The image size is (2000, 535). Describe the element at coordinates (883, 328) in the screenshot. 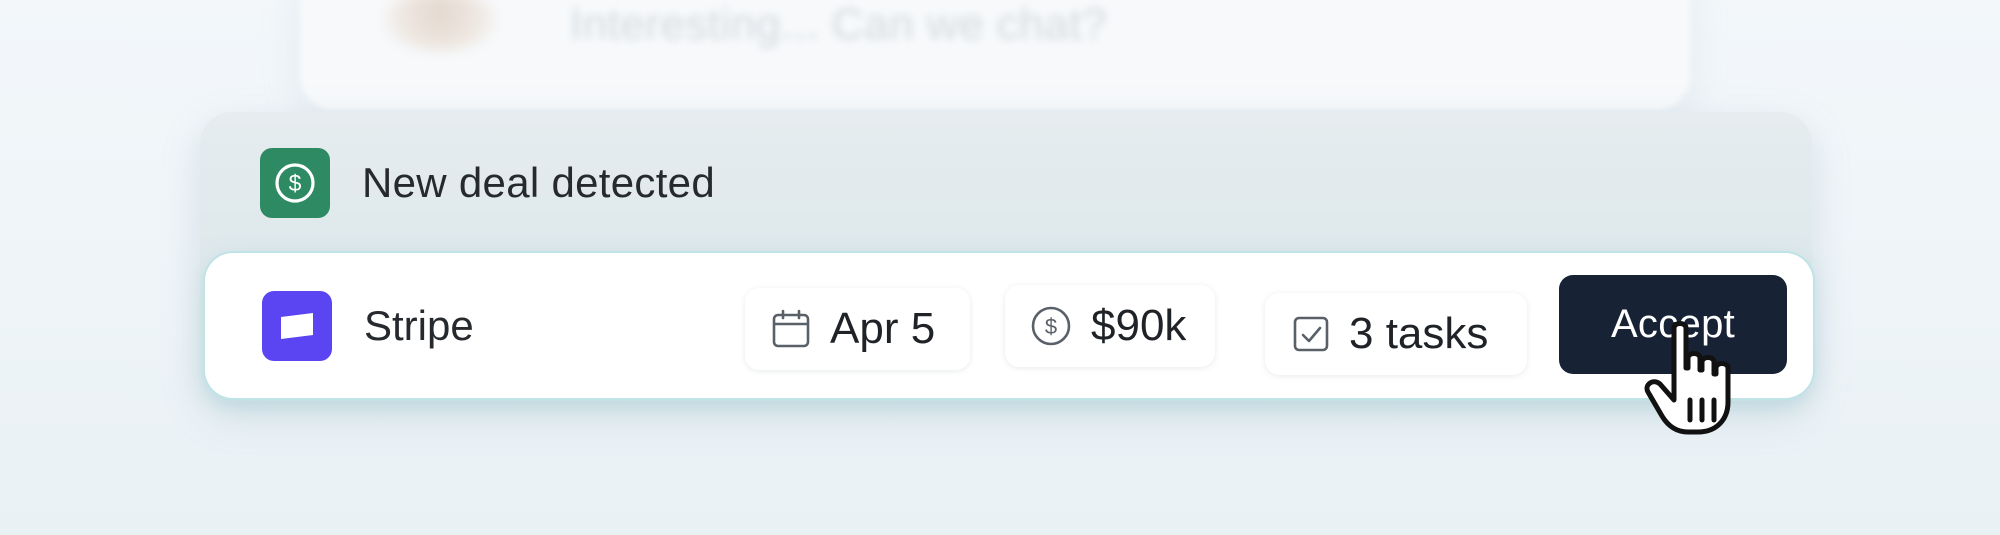

I see `date-value: Apr 5` at that location.